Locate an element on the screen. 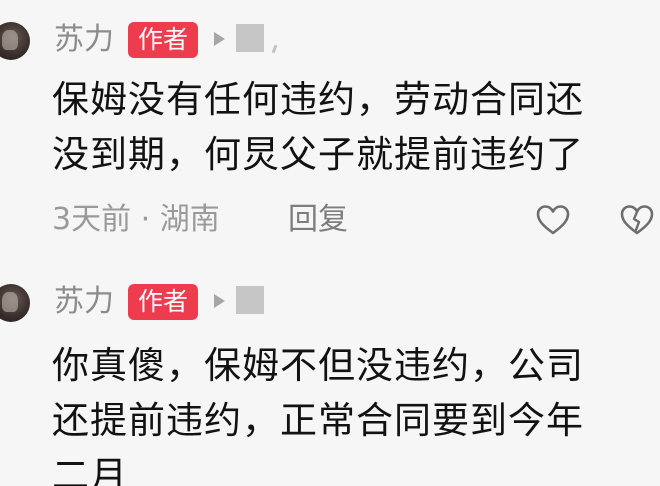 Image resolution: width=660 pixels, height=486 pixels. comment-meta: 3天前 · 湖南 回复 is located at coordinates (330, 220).